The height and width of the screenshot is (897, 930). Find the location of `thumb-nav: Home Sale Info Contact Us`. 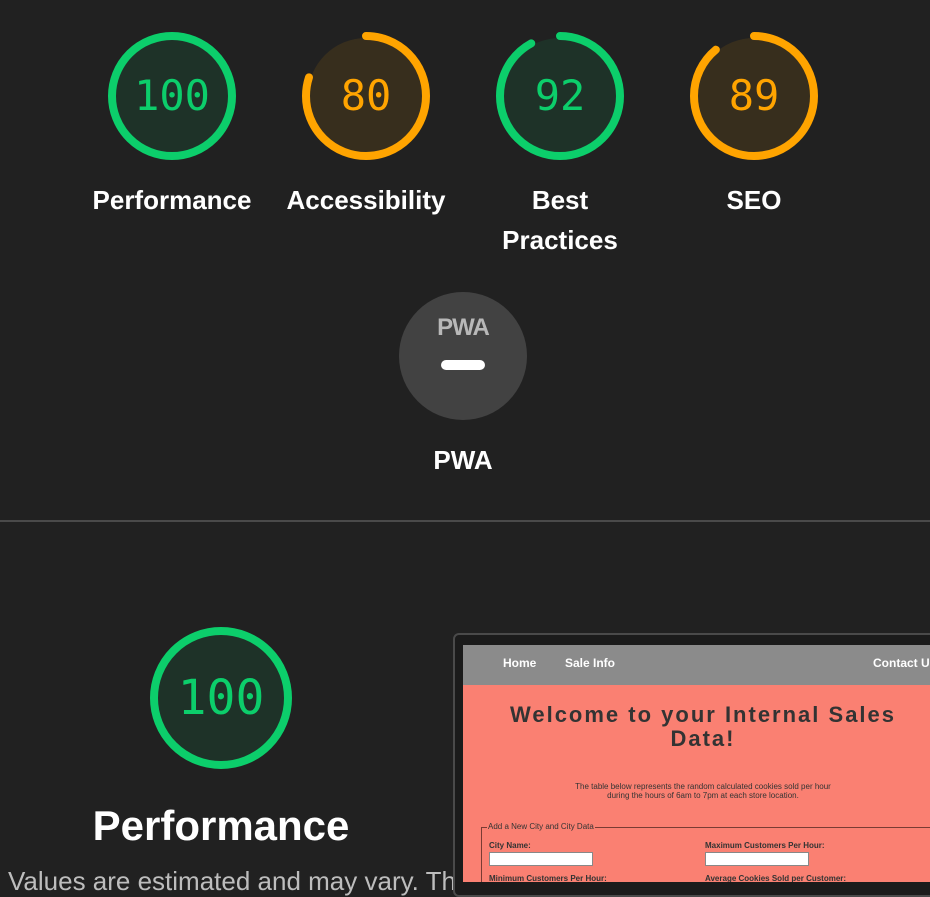

thumb-nav: Home Sale Info Contact Us is located at coordinates (696, 665).